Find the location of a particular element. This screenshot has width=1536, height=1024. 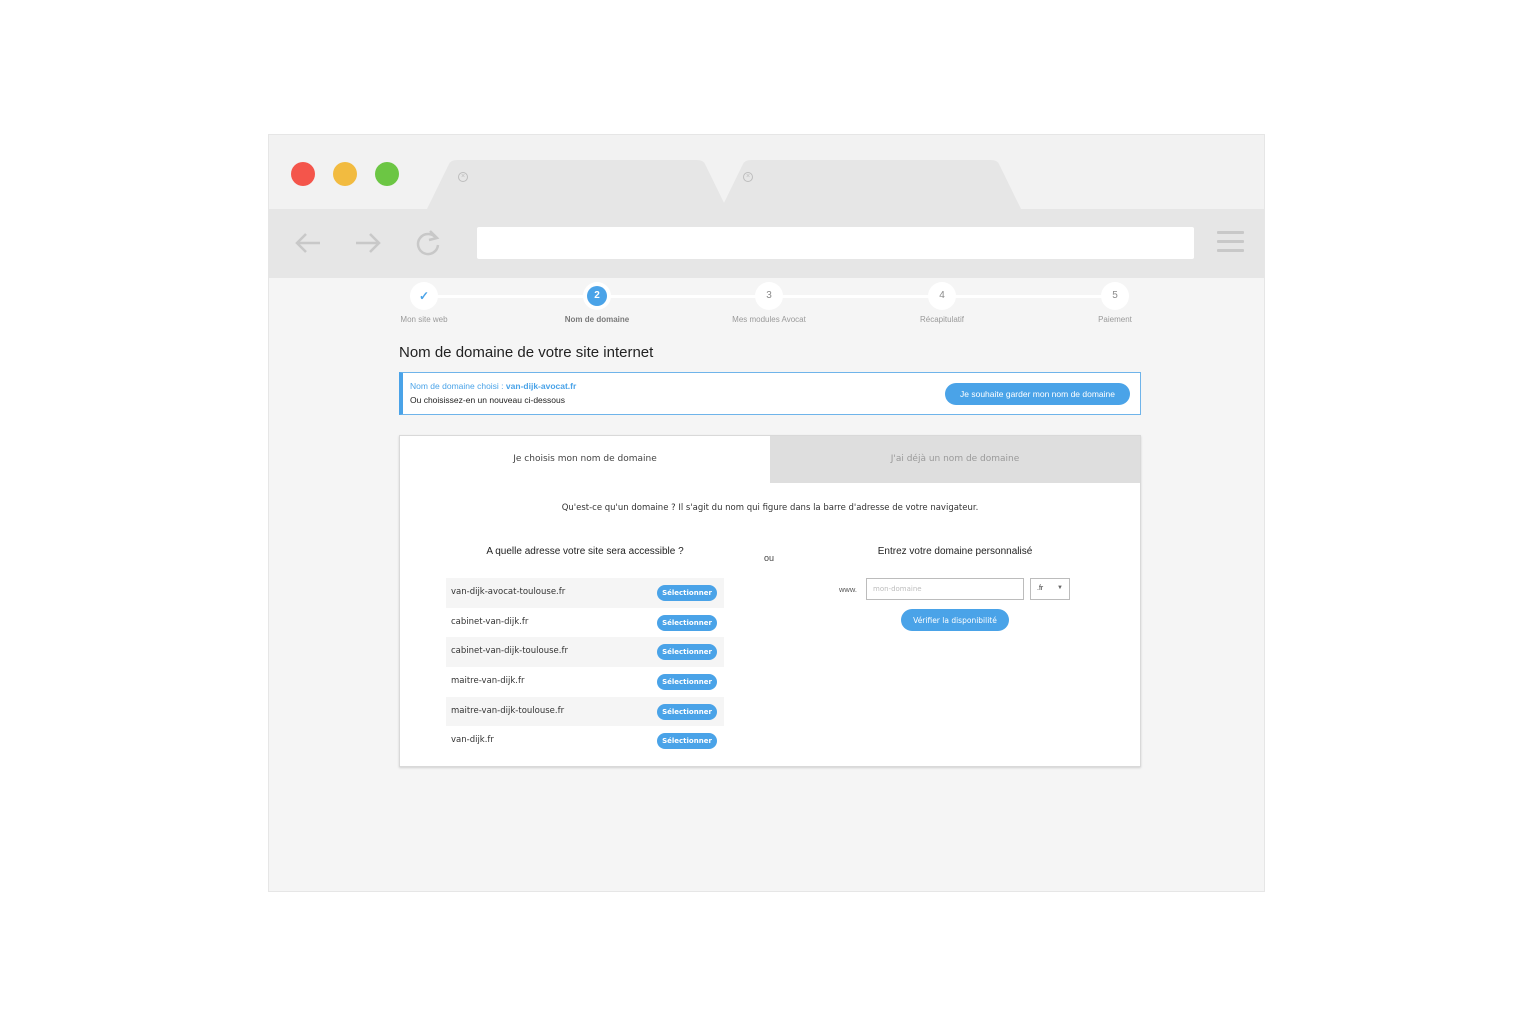

domain-name: maitre-van-dijk.fr is located at coordinates (488, 681).